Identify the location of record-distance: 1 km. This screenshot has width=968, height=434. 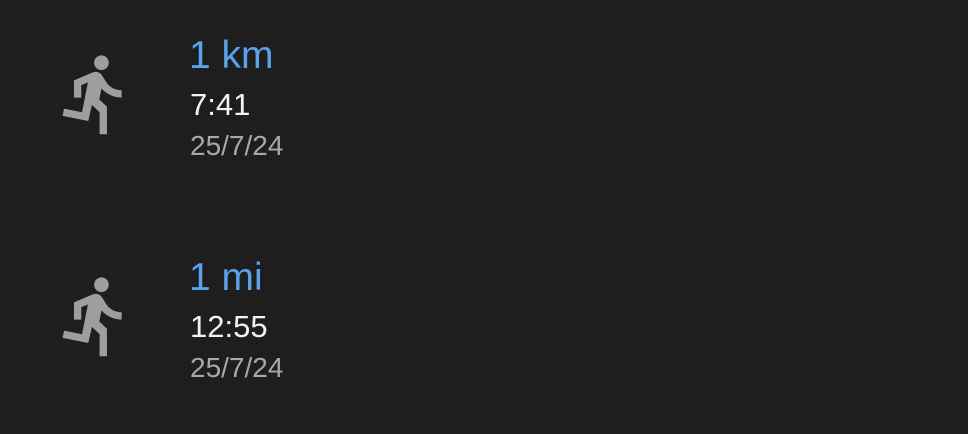
(231, 55).